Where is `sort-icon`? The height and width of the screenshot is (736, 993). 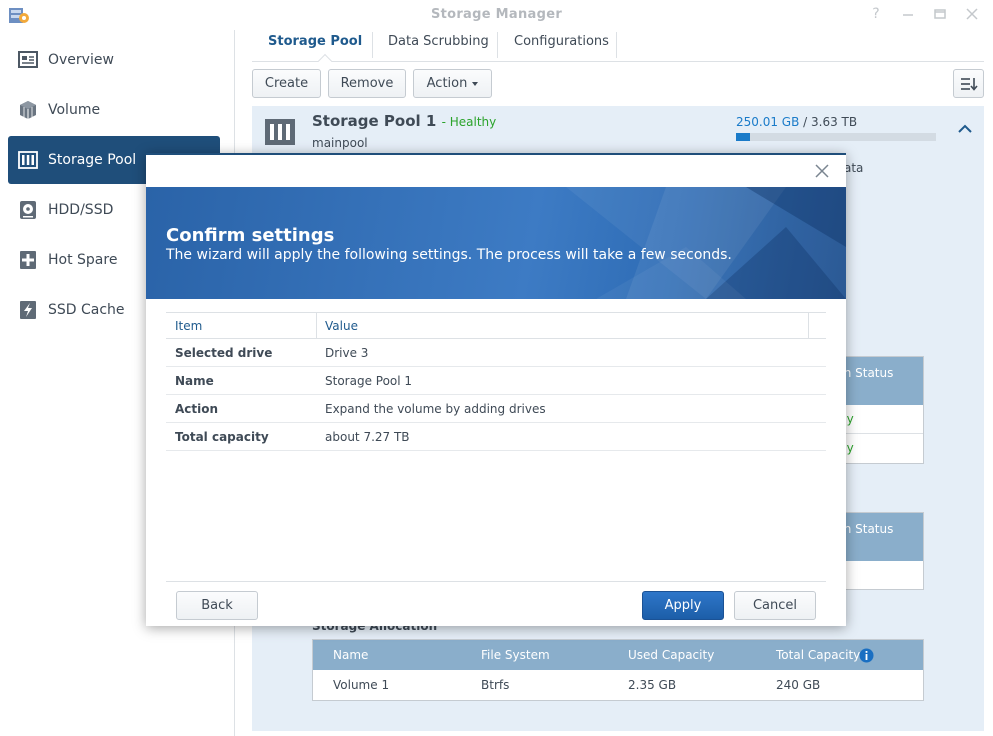 sort-icon is located at coordinates (969, 84).